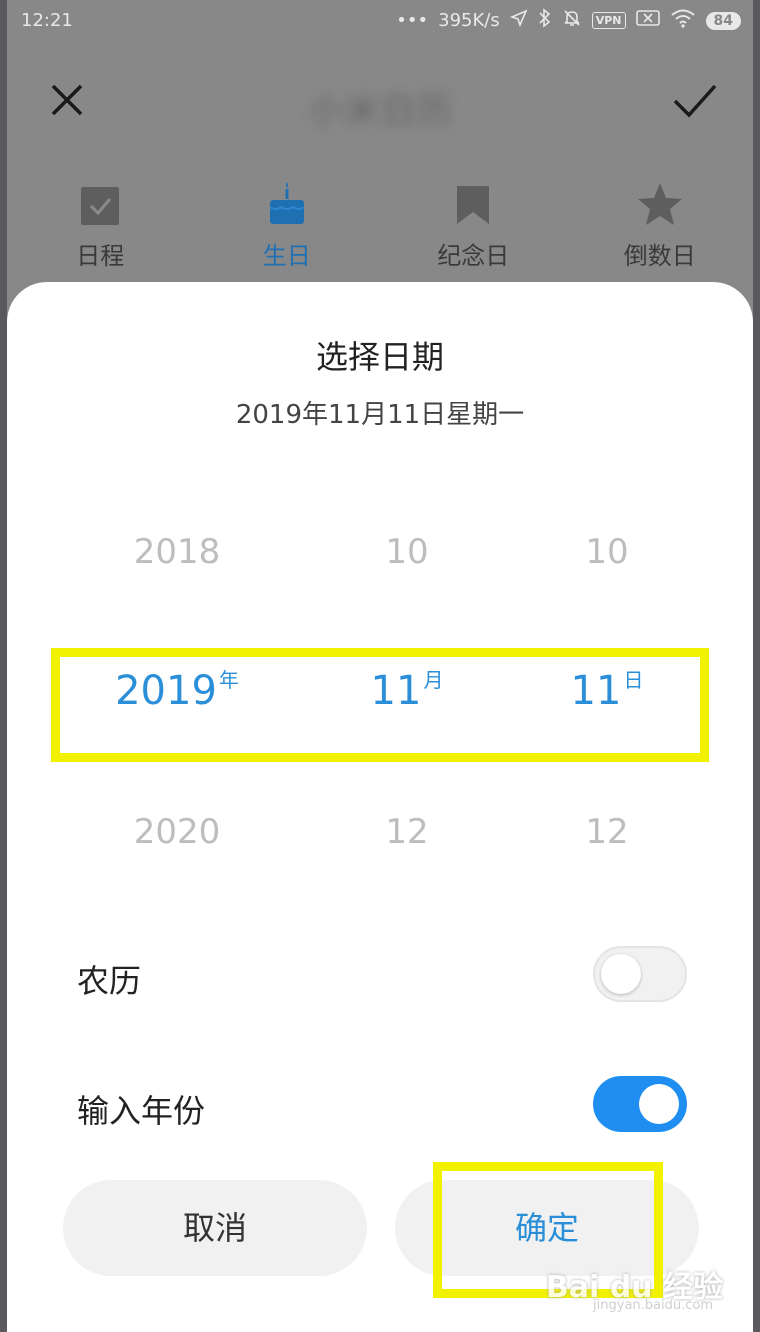 This screenshot has height=1332, width=760. Describe the element at coordinates (653, 1305) in the screenshot. I see `watermark-url: jingyan.baidu.com` at that location.